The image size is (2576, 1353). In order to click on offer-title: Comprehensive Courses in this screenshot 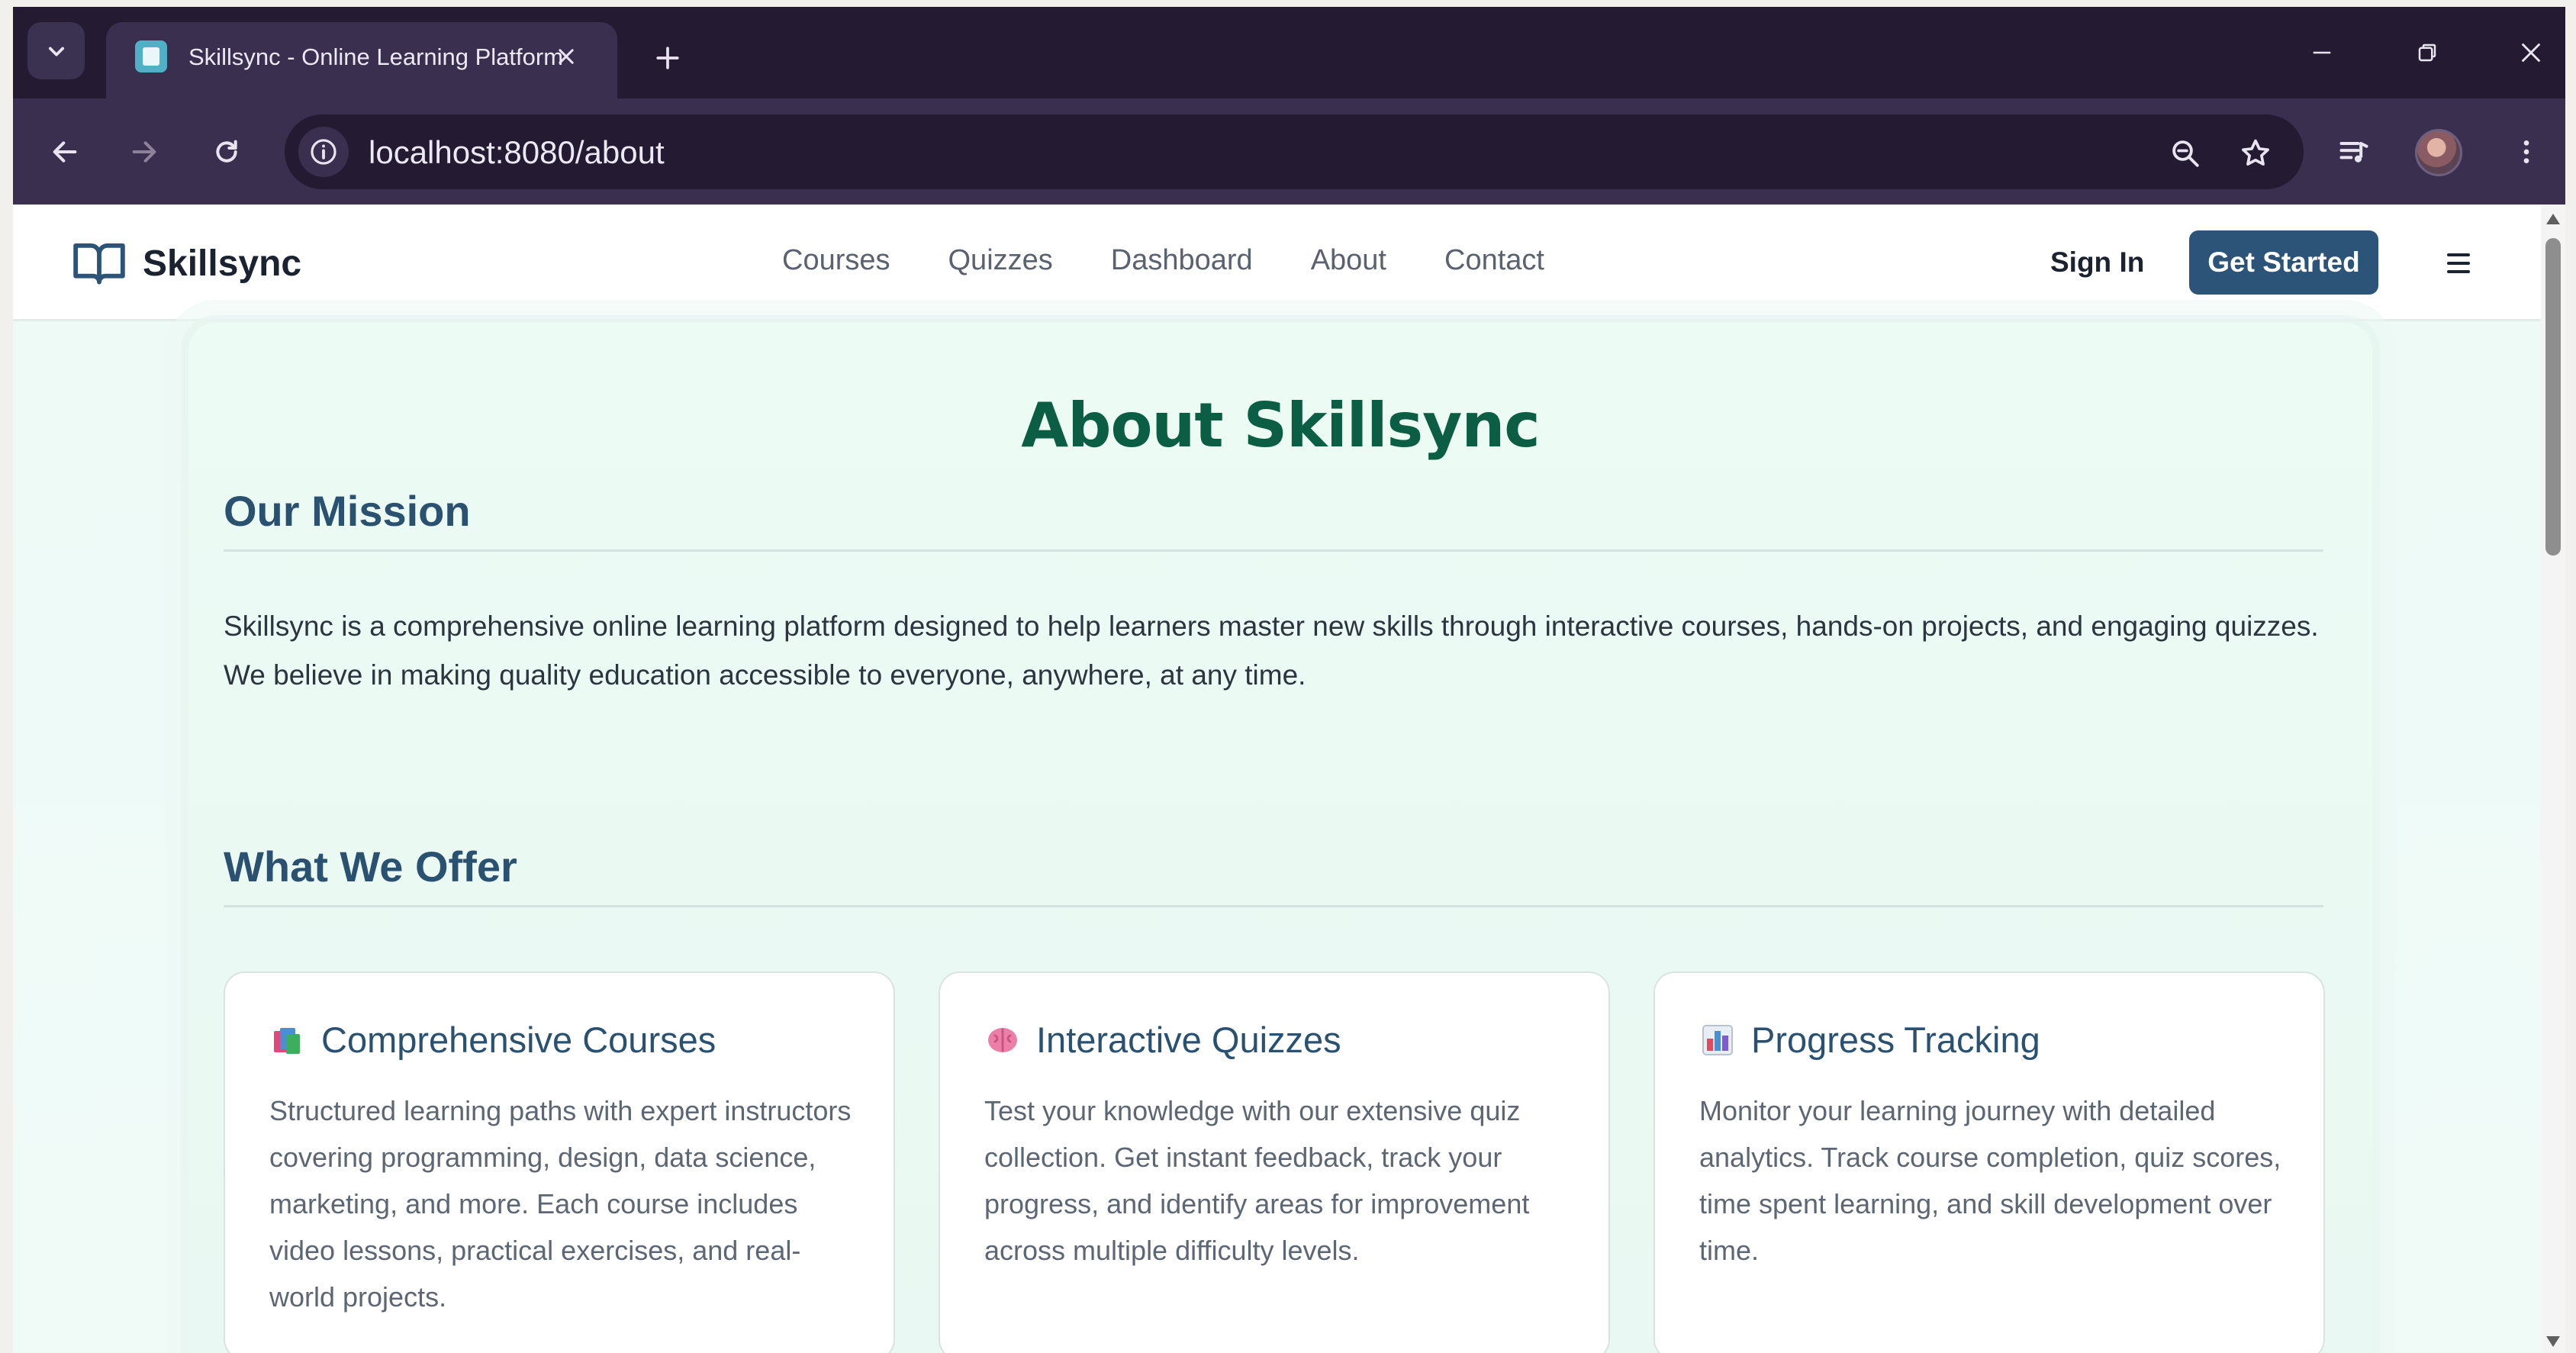, I will do `click(518, 1040)`.